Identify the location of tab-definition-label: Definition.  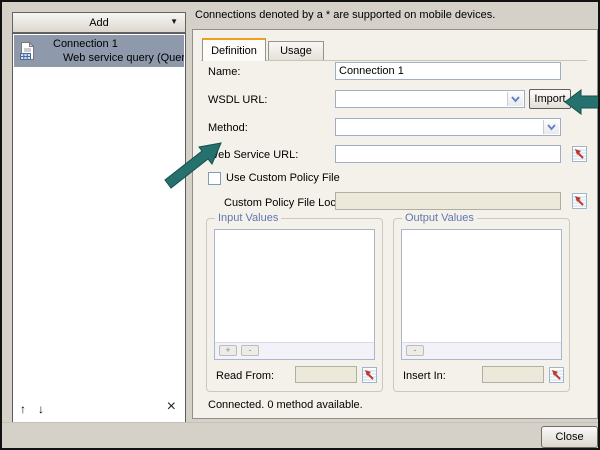
(234, 50).